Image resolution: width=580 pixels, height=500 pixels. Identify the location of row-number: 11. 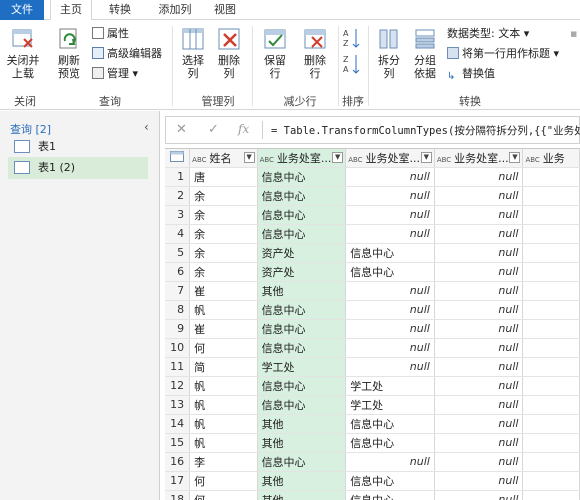
(178, 367).